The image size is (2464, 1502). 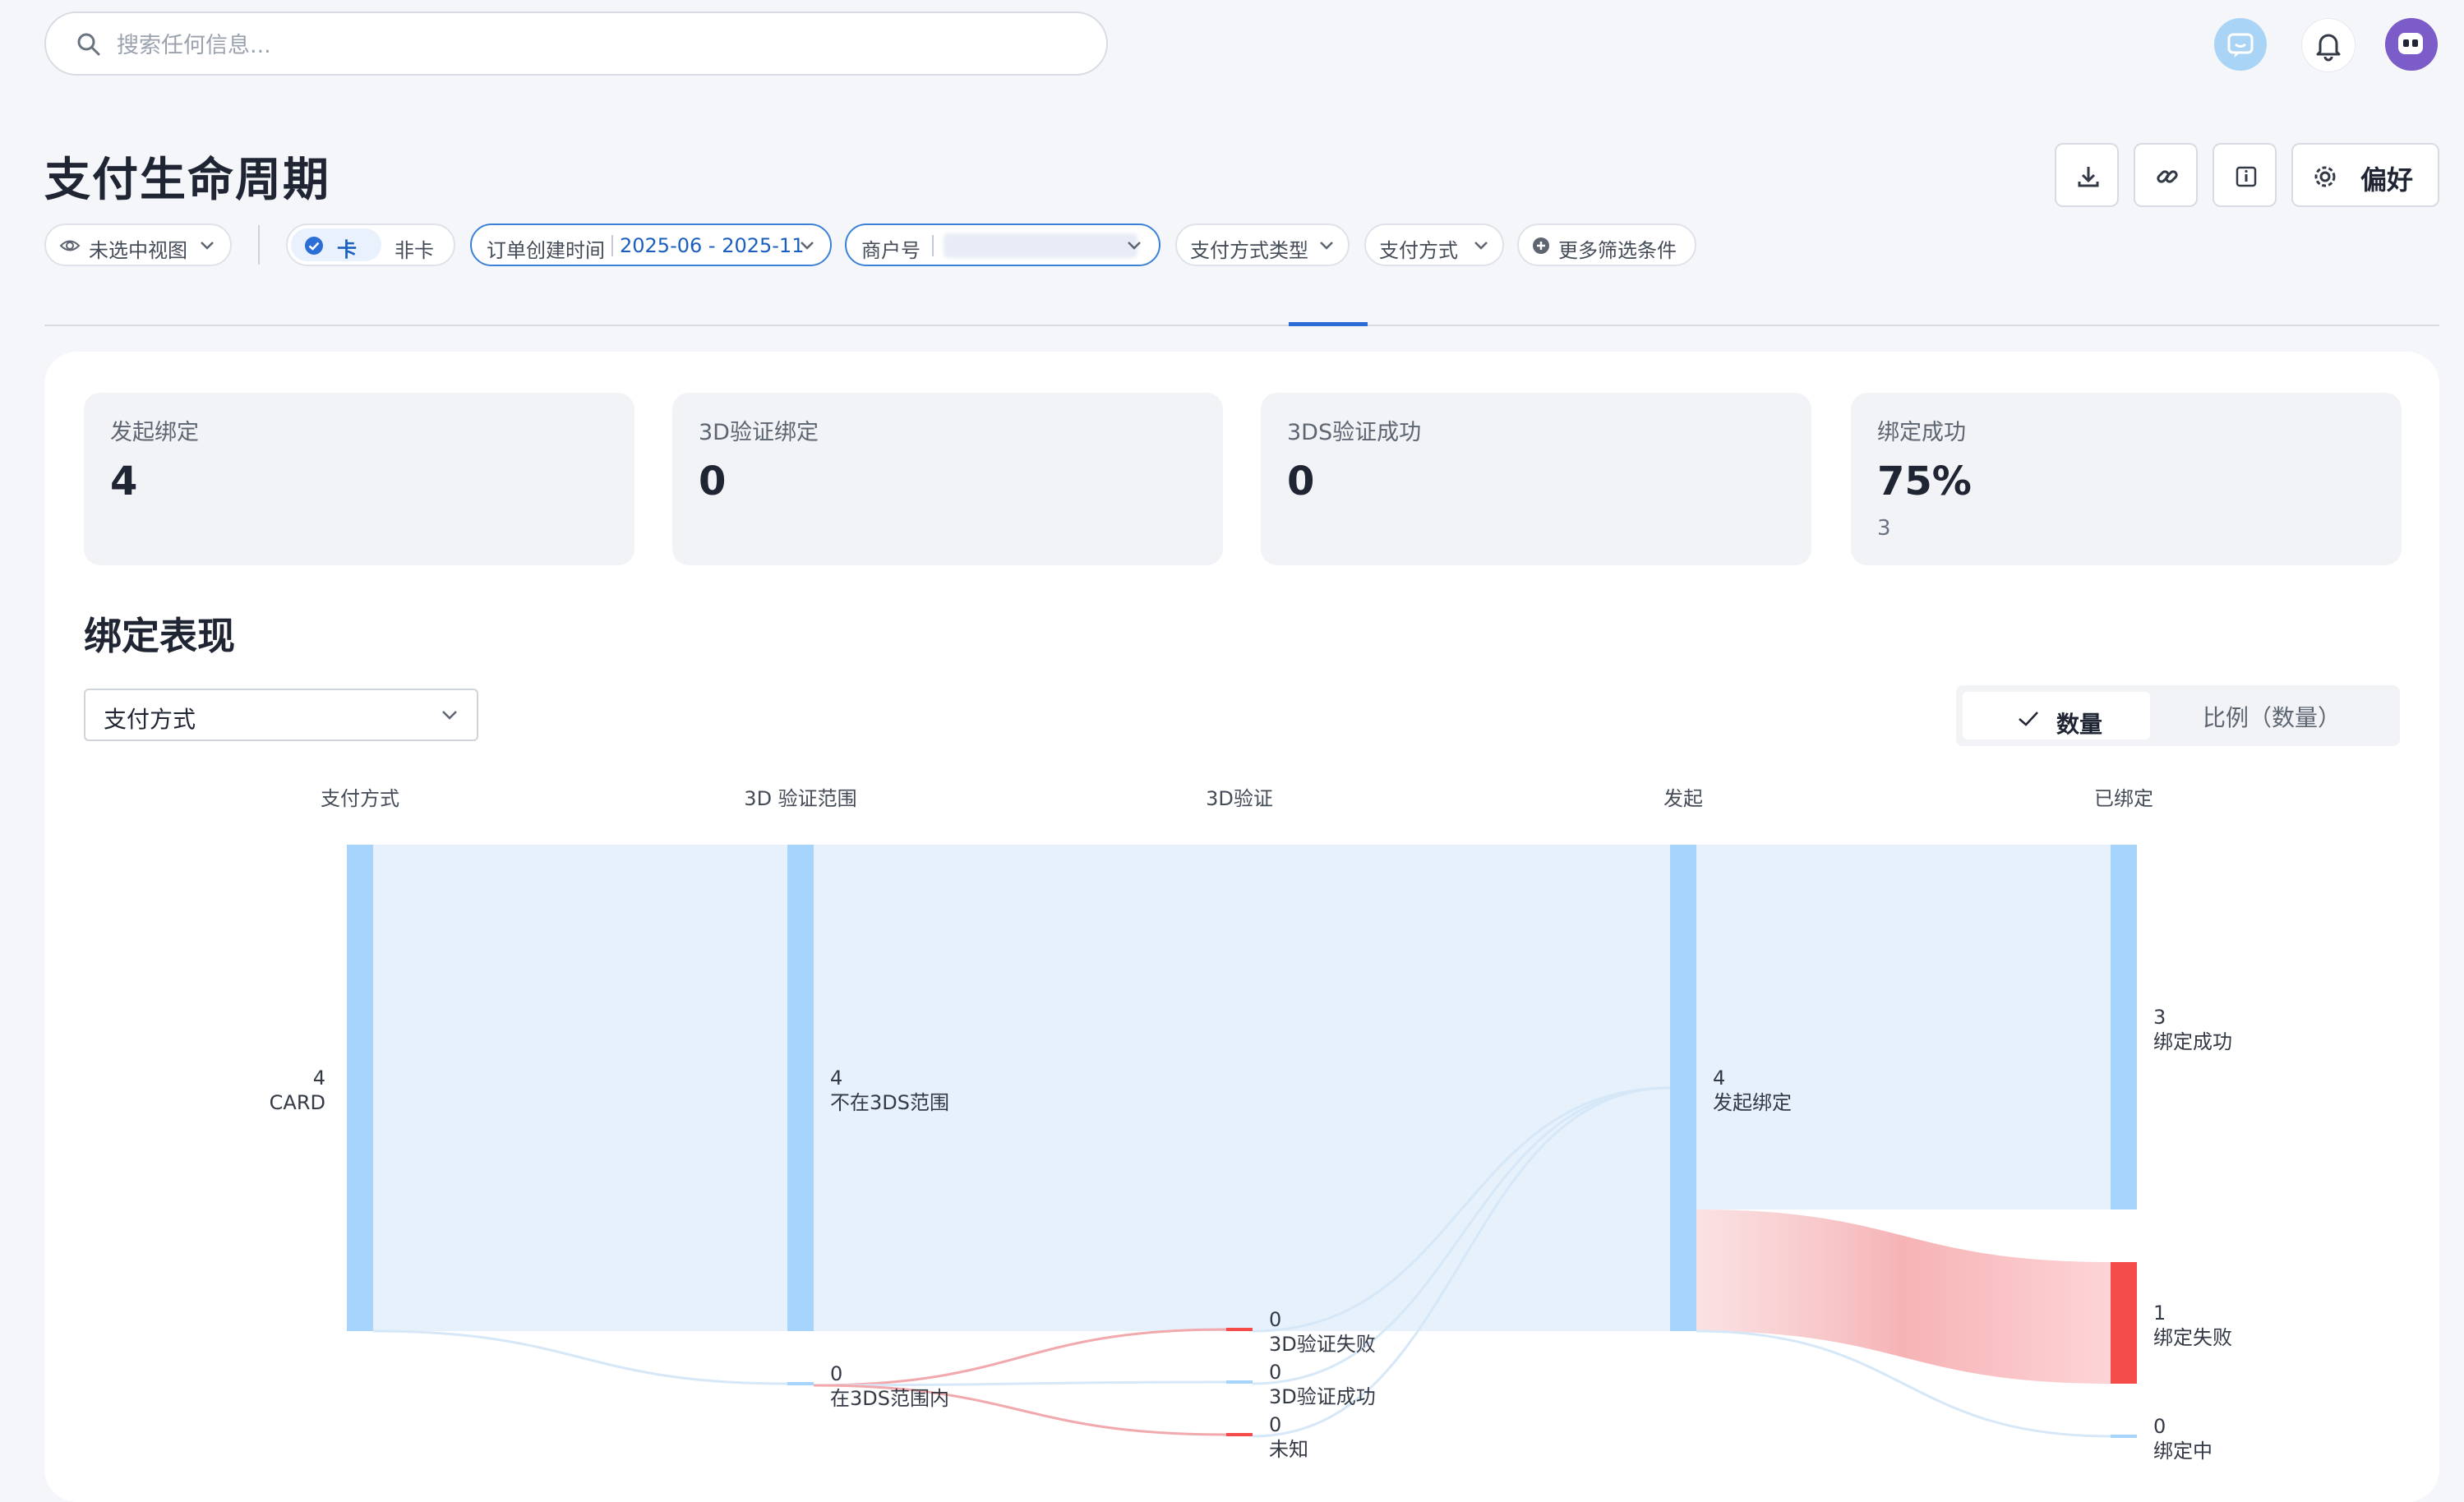 I want to click on node-name-label: 3D验证失败, so click(x=1323, y=1344).